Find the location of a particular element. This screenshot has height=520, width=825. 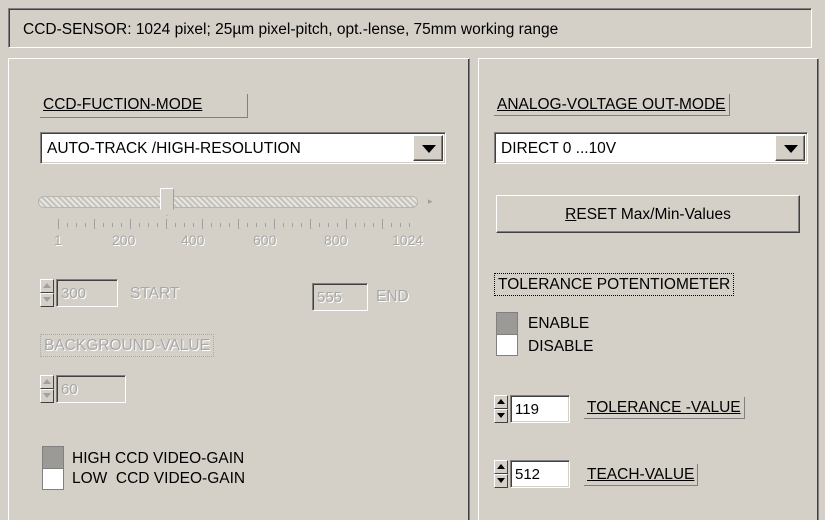

function-mode-select: AUTO-TRACK /HIGH-RESOLUTION is located at coordinates (243, 148).